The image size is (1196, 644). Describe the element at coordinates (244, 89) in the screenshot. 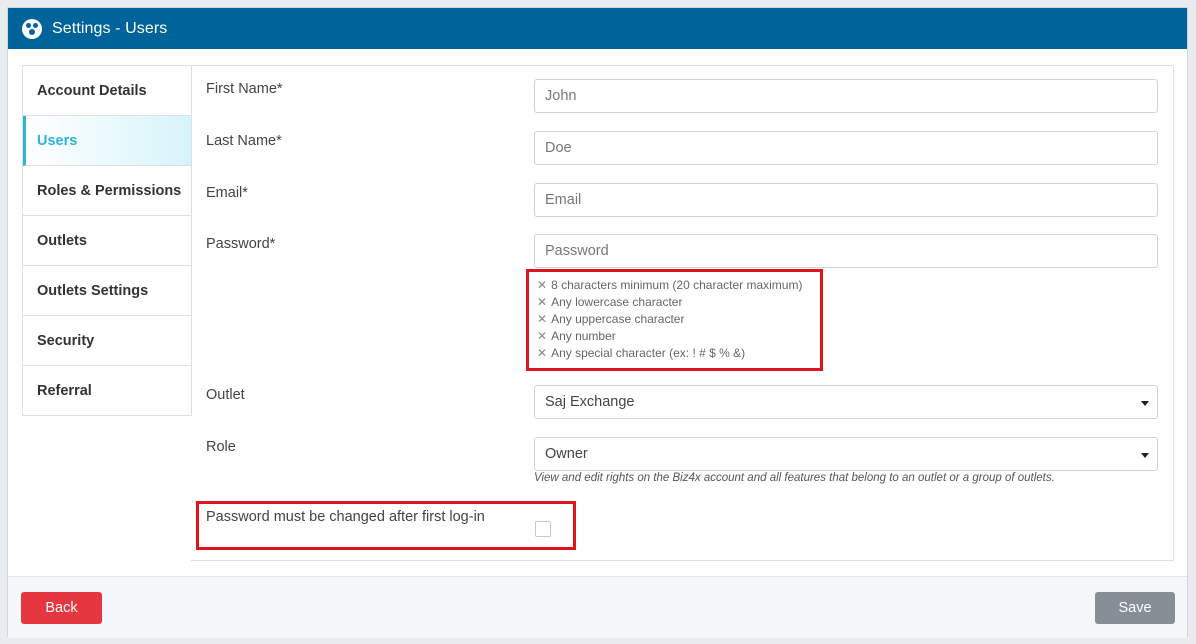

I see `first-name-label: First Name*` at that location.